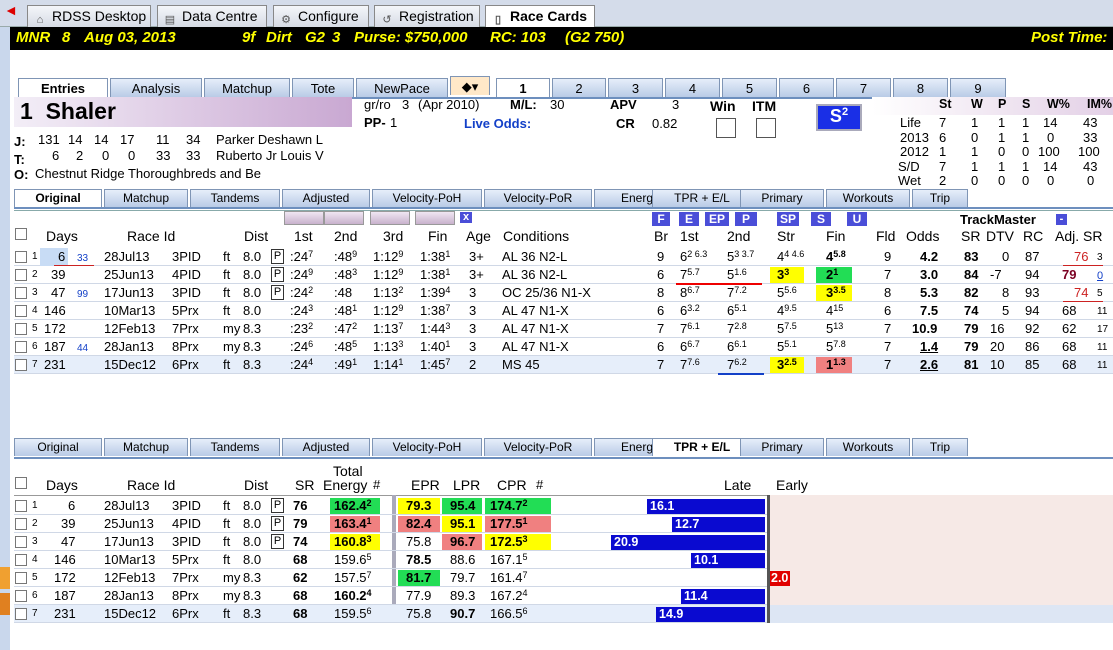  Describe the element at coordinates (68, 523) in the screenshot. I see `days-since: 39` at that location.